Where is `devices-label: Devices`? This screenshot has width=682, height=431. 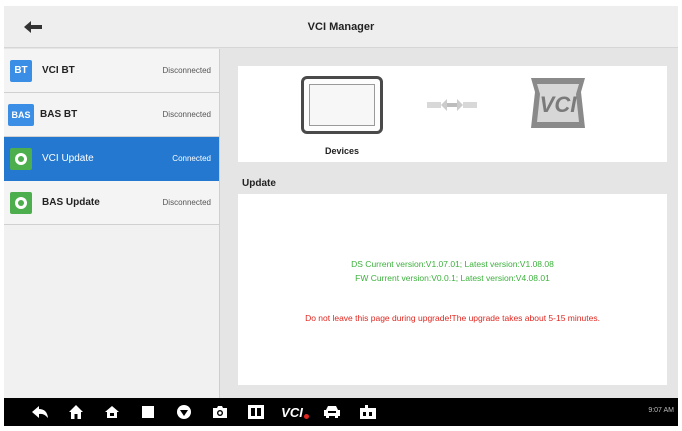
devices-label: Devices is located at coordinates (342, 151).